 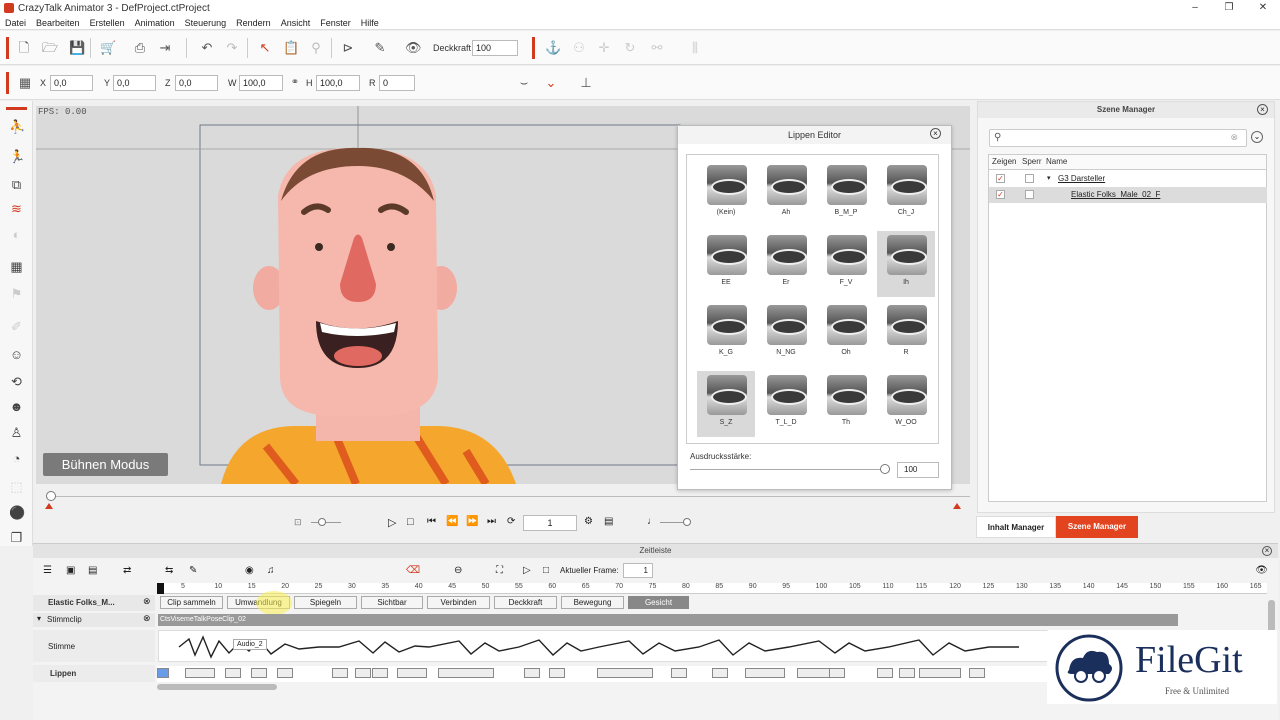 I want to click on menu-bearbeiten: Bearbeiten, so click(x=58, y=23).